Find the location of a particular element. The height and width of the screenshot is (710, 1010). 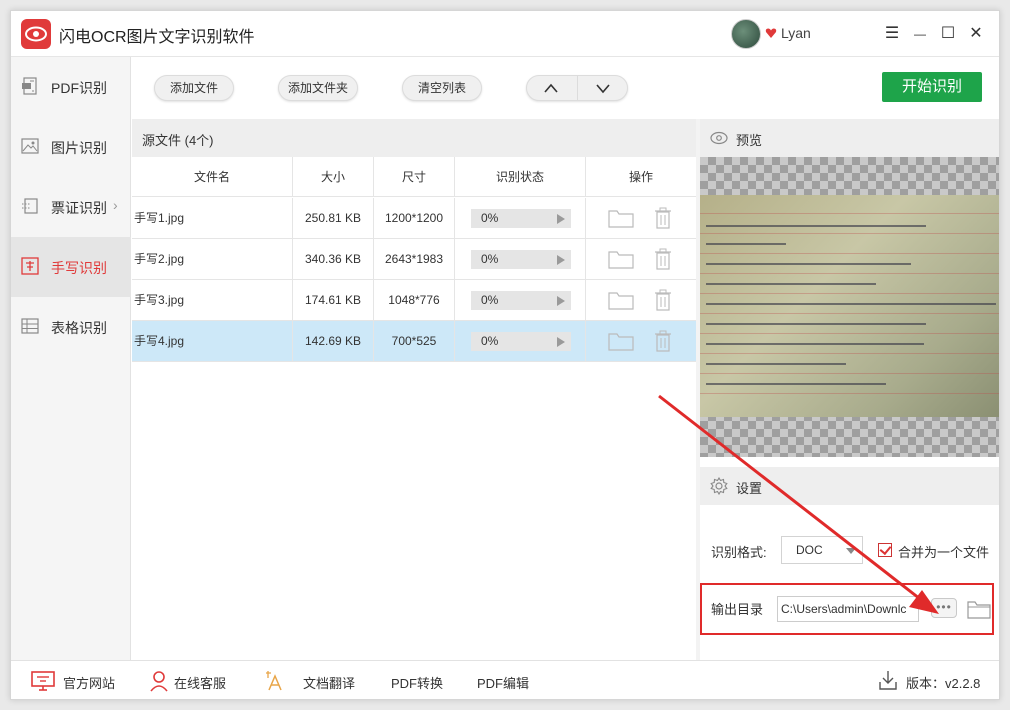

file-size: 174.61 KB is located at coordinates (333, 300).